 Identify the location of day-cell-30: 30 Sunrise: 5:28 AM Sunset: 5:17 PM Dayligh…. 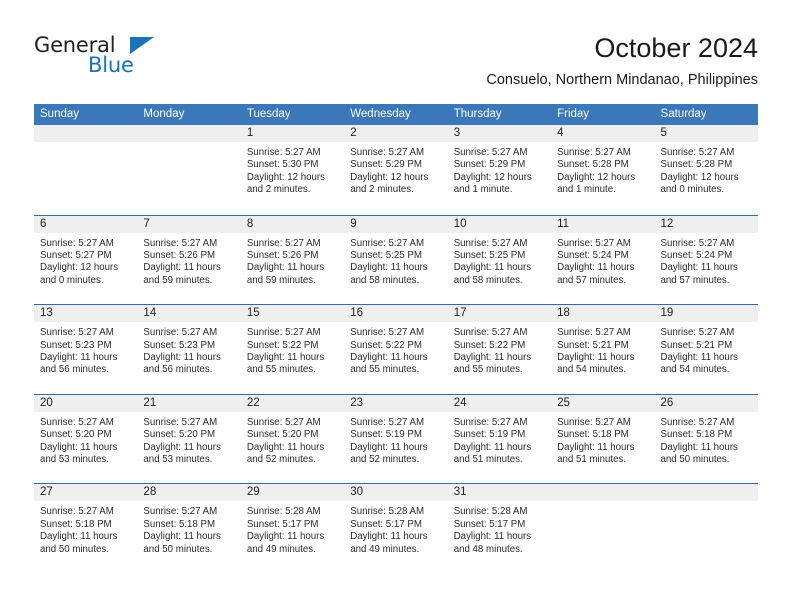
(396, 528).